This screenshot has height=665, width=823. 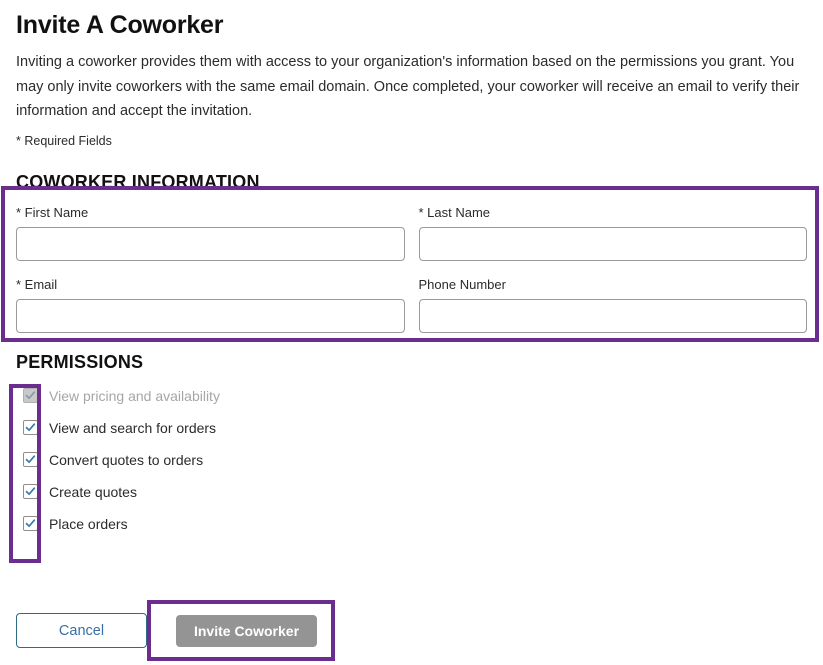 I want to click on permission-label: Create quotes, so click(x=93, y=491).